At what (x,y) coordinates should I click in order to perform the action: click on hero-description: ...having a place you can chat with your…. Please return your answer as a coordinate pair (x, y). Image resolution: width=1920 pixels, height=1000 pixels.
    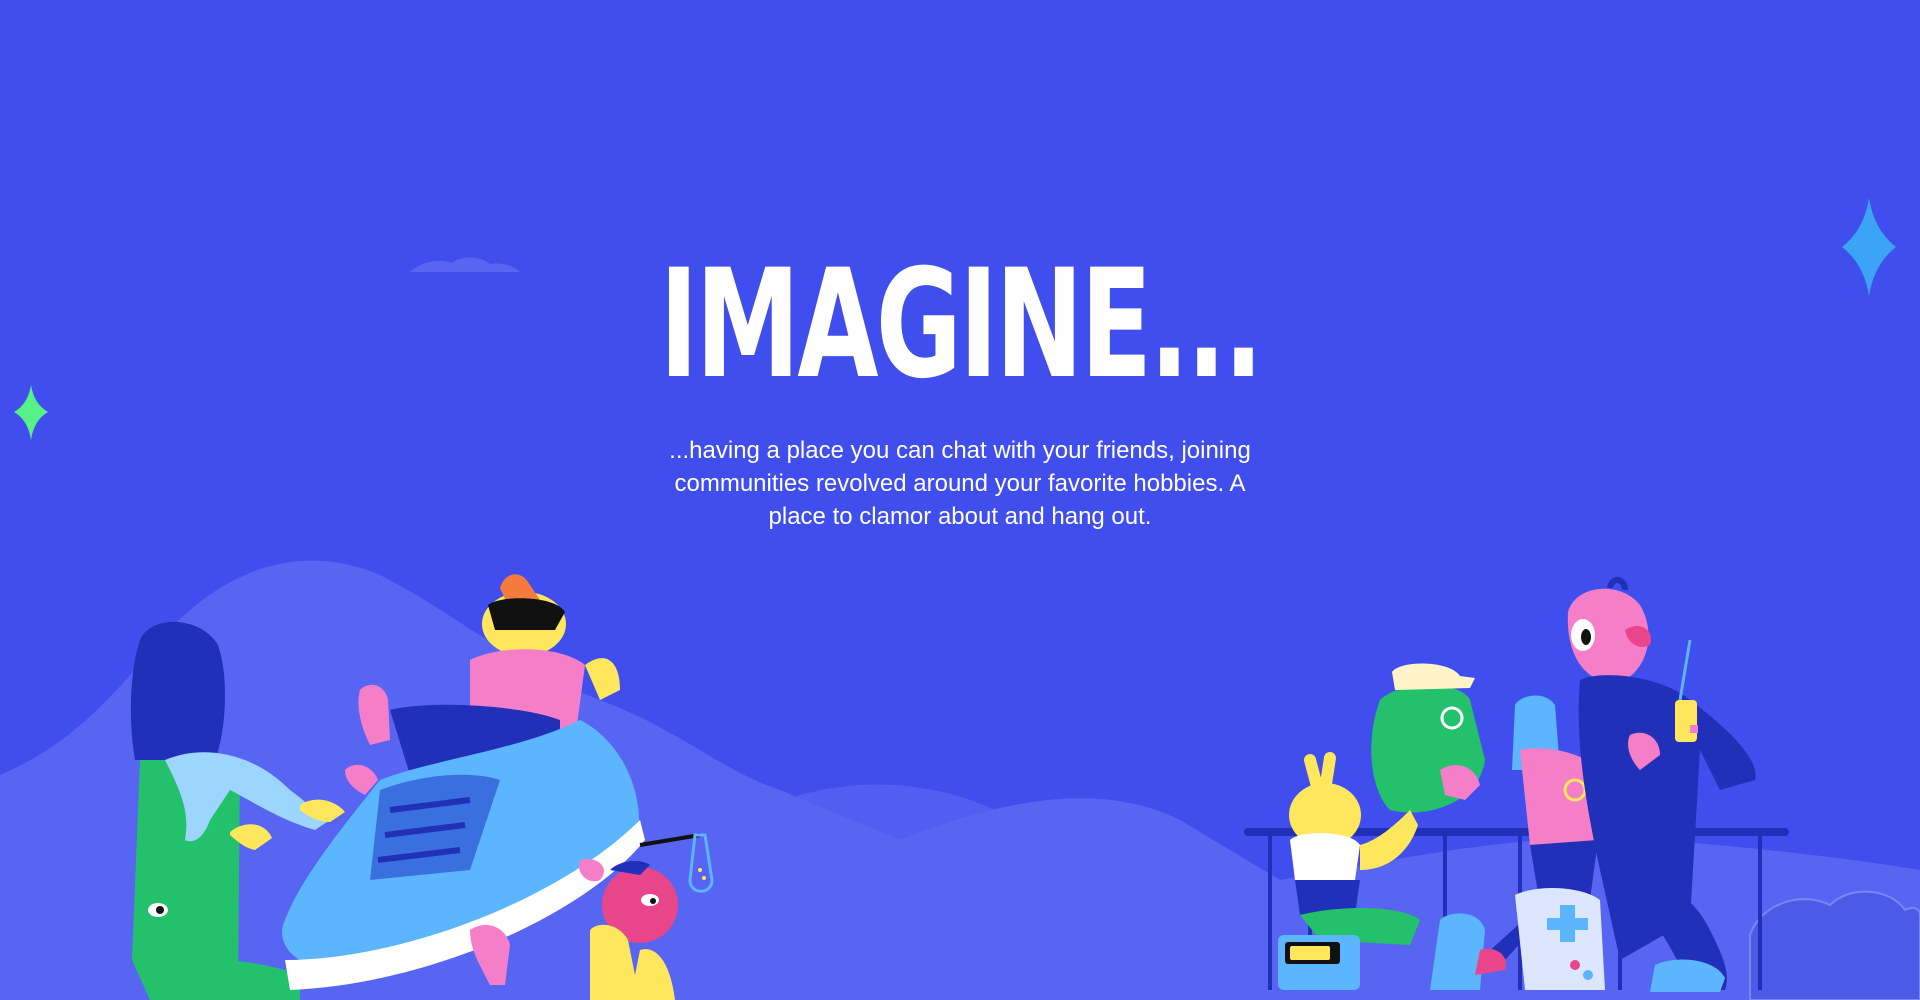
    Looking at the image, I should click on (960, 483).